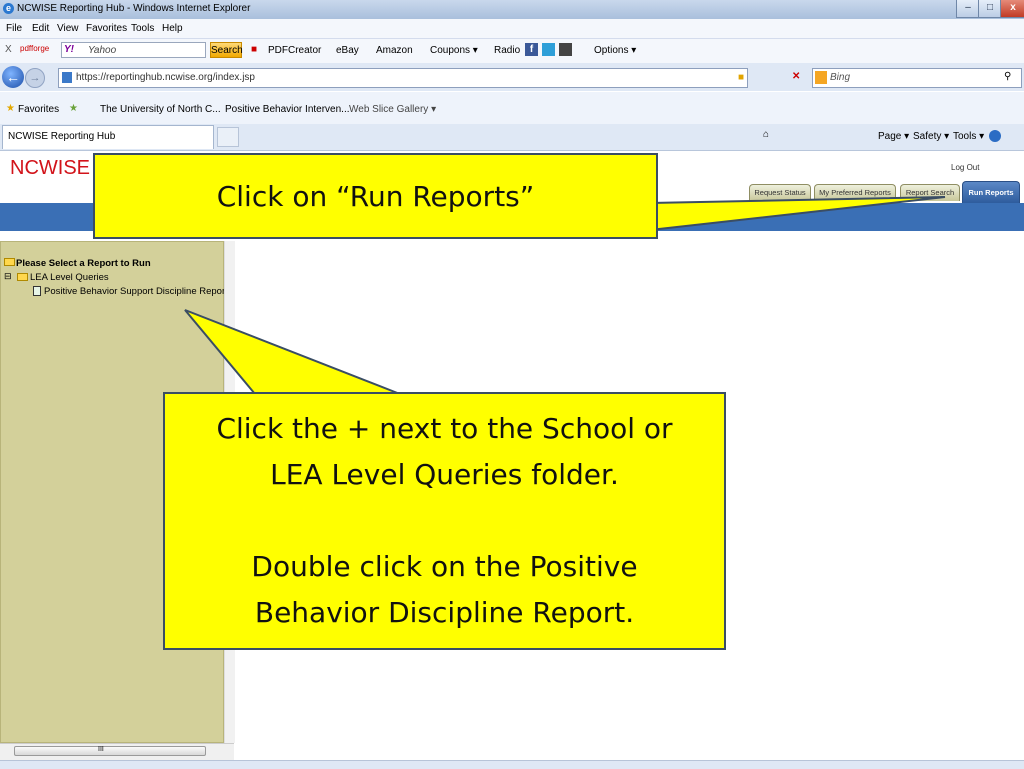 Image resolution: width=1024 pixels, height=769 pixels. What do you see at coordinates (375, 196) in the screenshot?
I see `run-reports-callout: Click on “Run Reports”` at bounding box center [375, 196].